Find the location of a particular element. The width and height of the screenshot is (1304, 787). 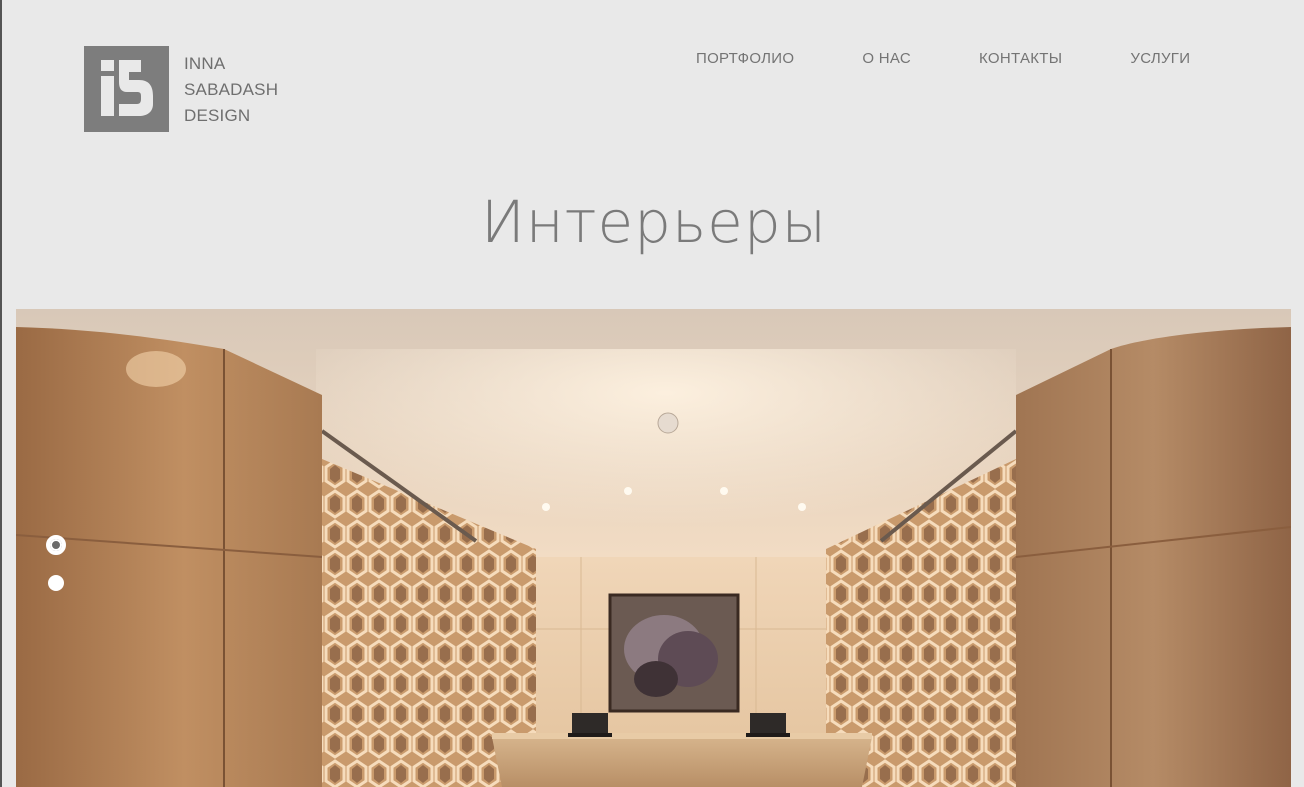

nav-item-services: УСЛУГИ is located at coordinates (1160, 59).